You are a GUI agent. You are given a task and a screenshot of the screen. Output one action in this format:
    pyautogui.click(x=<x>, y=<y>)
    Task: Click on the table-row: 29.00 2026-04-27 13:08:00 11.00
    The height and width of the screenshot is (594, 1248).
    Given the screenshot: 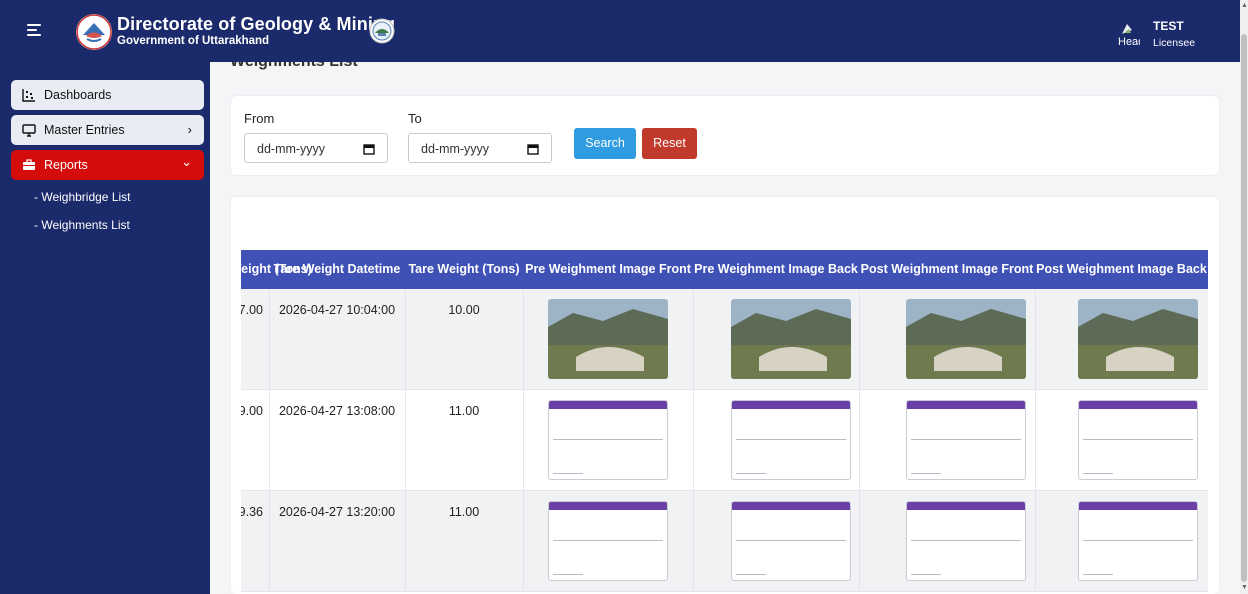 What is the action you would take?
    pyautogui.click(x=724, y=440)
    